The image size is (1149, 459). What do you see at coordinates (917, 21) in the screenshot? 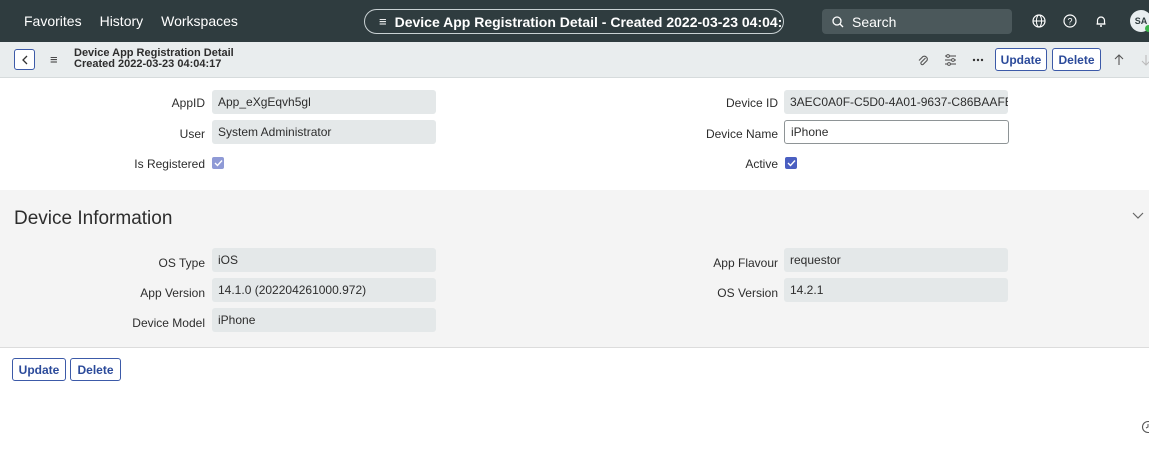
I see `global-search-input: Search` at bounding box center [917, 21].